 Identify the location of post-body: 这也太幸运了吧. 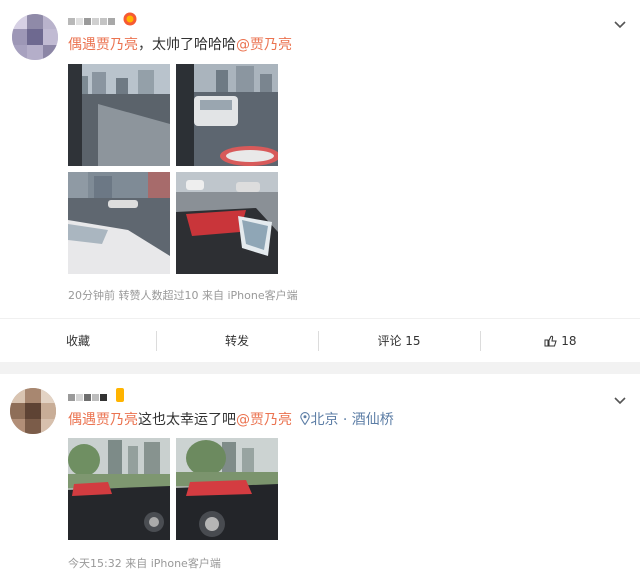
(187, 420).